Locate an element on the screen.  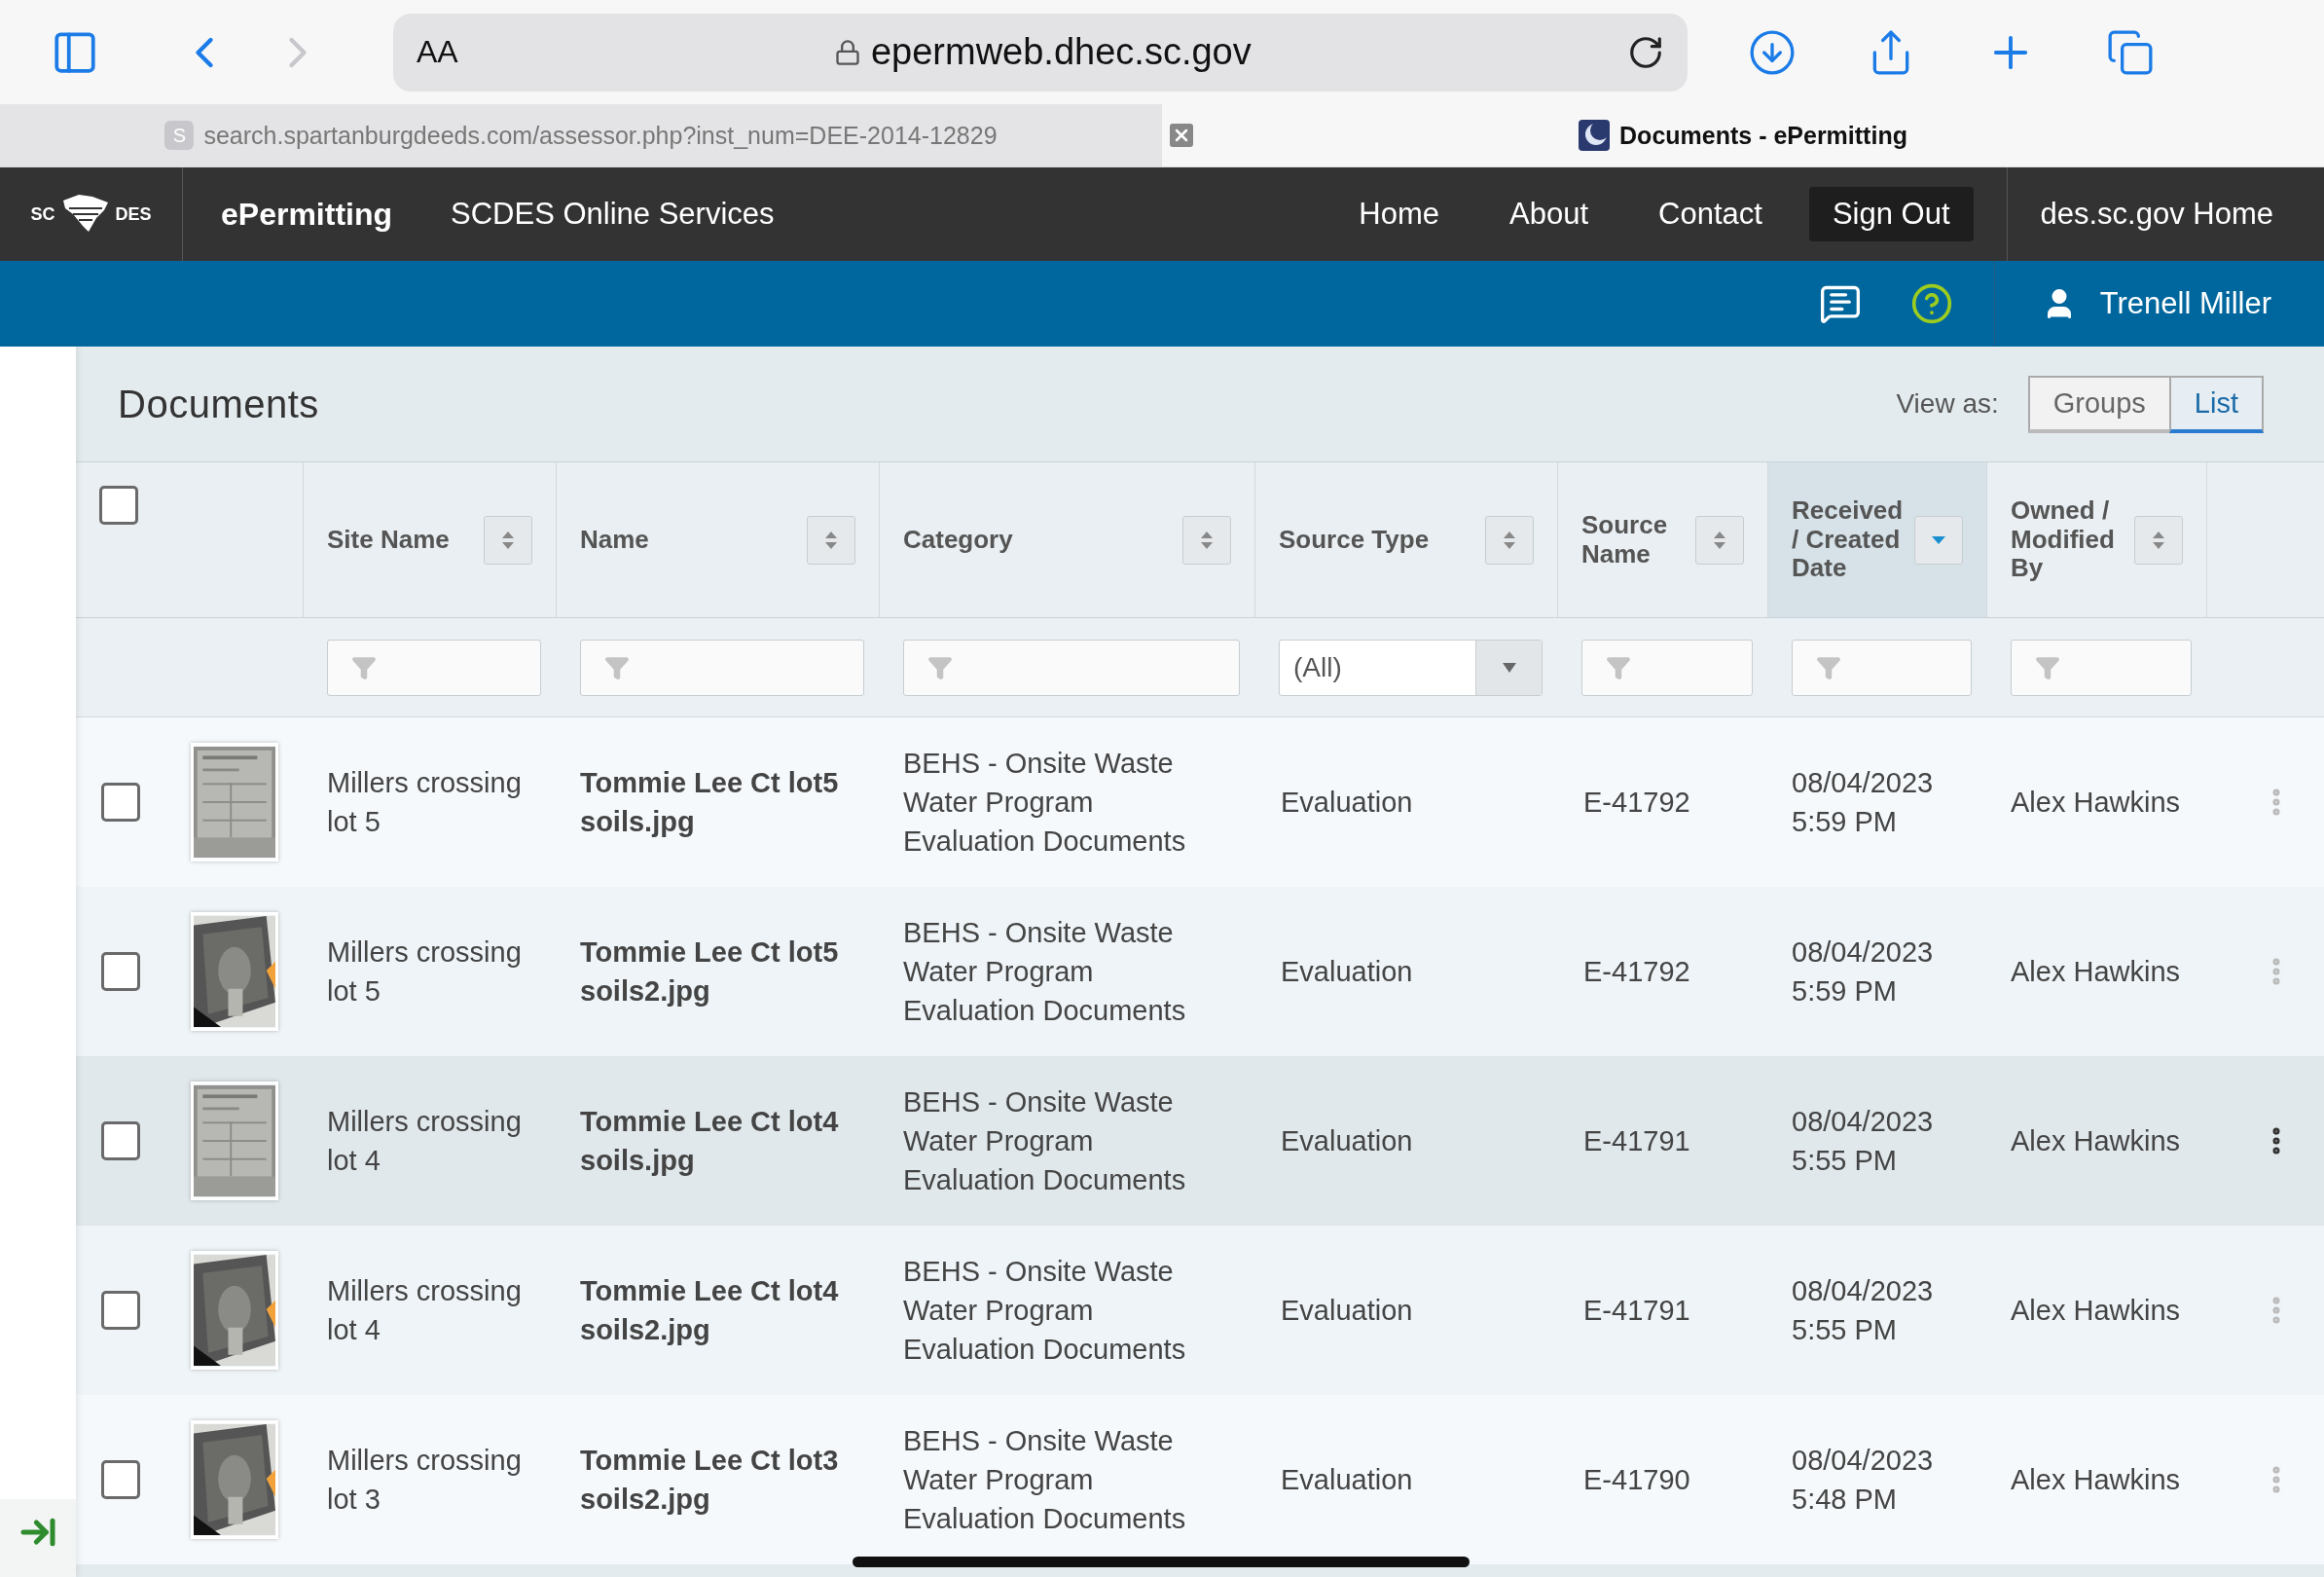
address-bar: AA epermweb.dhec.sc.gov is located at coordinates (1040, 52).